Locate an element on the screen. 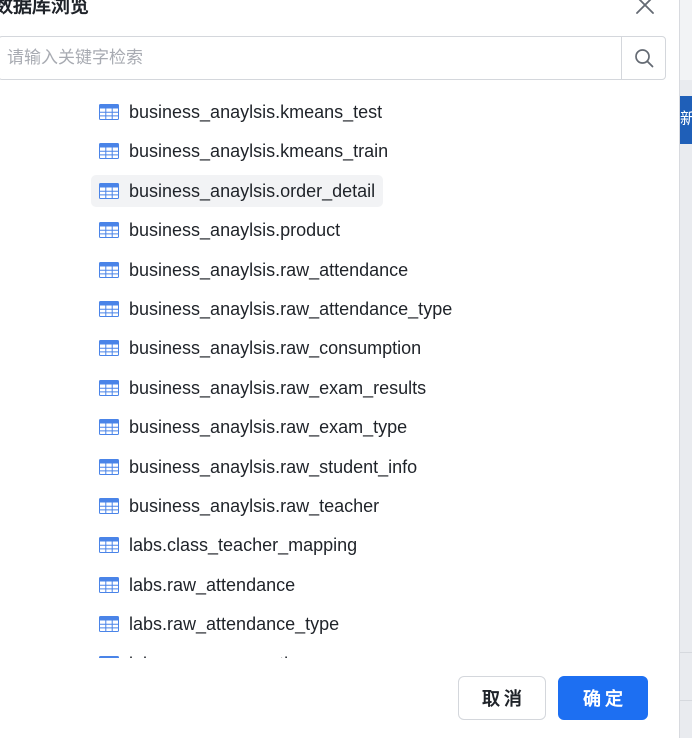 Image resolution: width=692 pixels, height=738 pixels. table-name: business_anaylsis.raw_exam_type is located at coordinates (268, 426).